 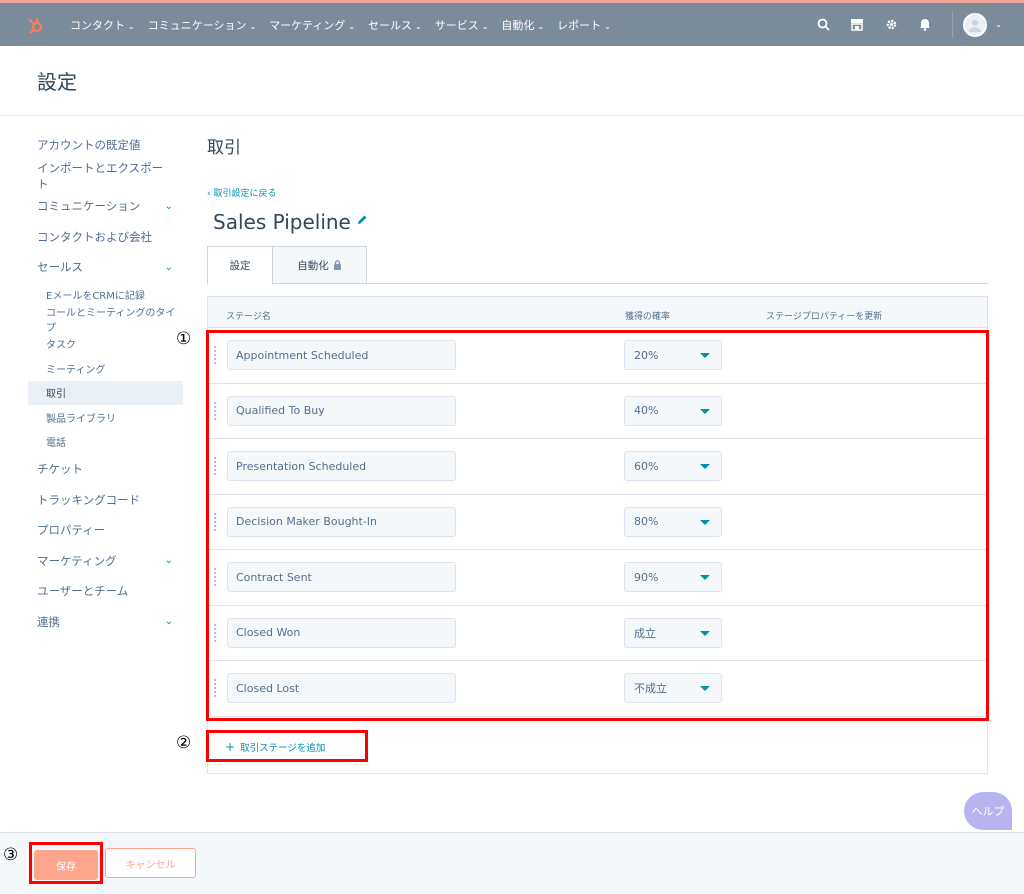 I want to click on sidebar-subitem: 電話, so click(x=105, y=442).